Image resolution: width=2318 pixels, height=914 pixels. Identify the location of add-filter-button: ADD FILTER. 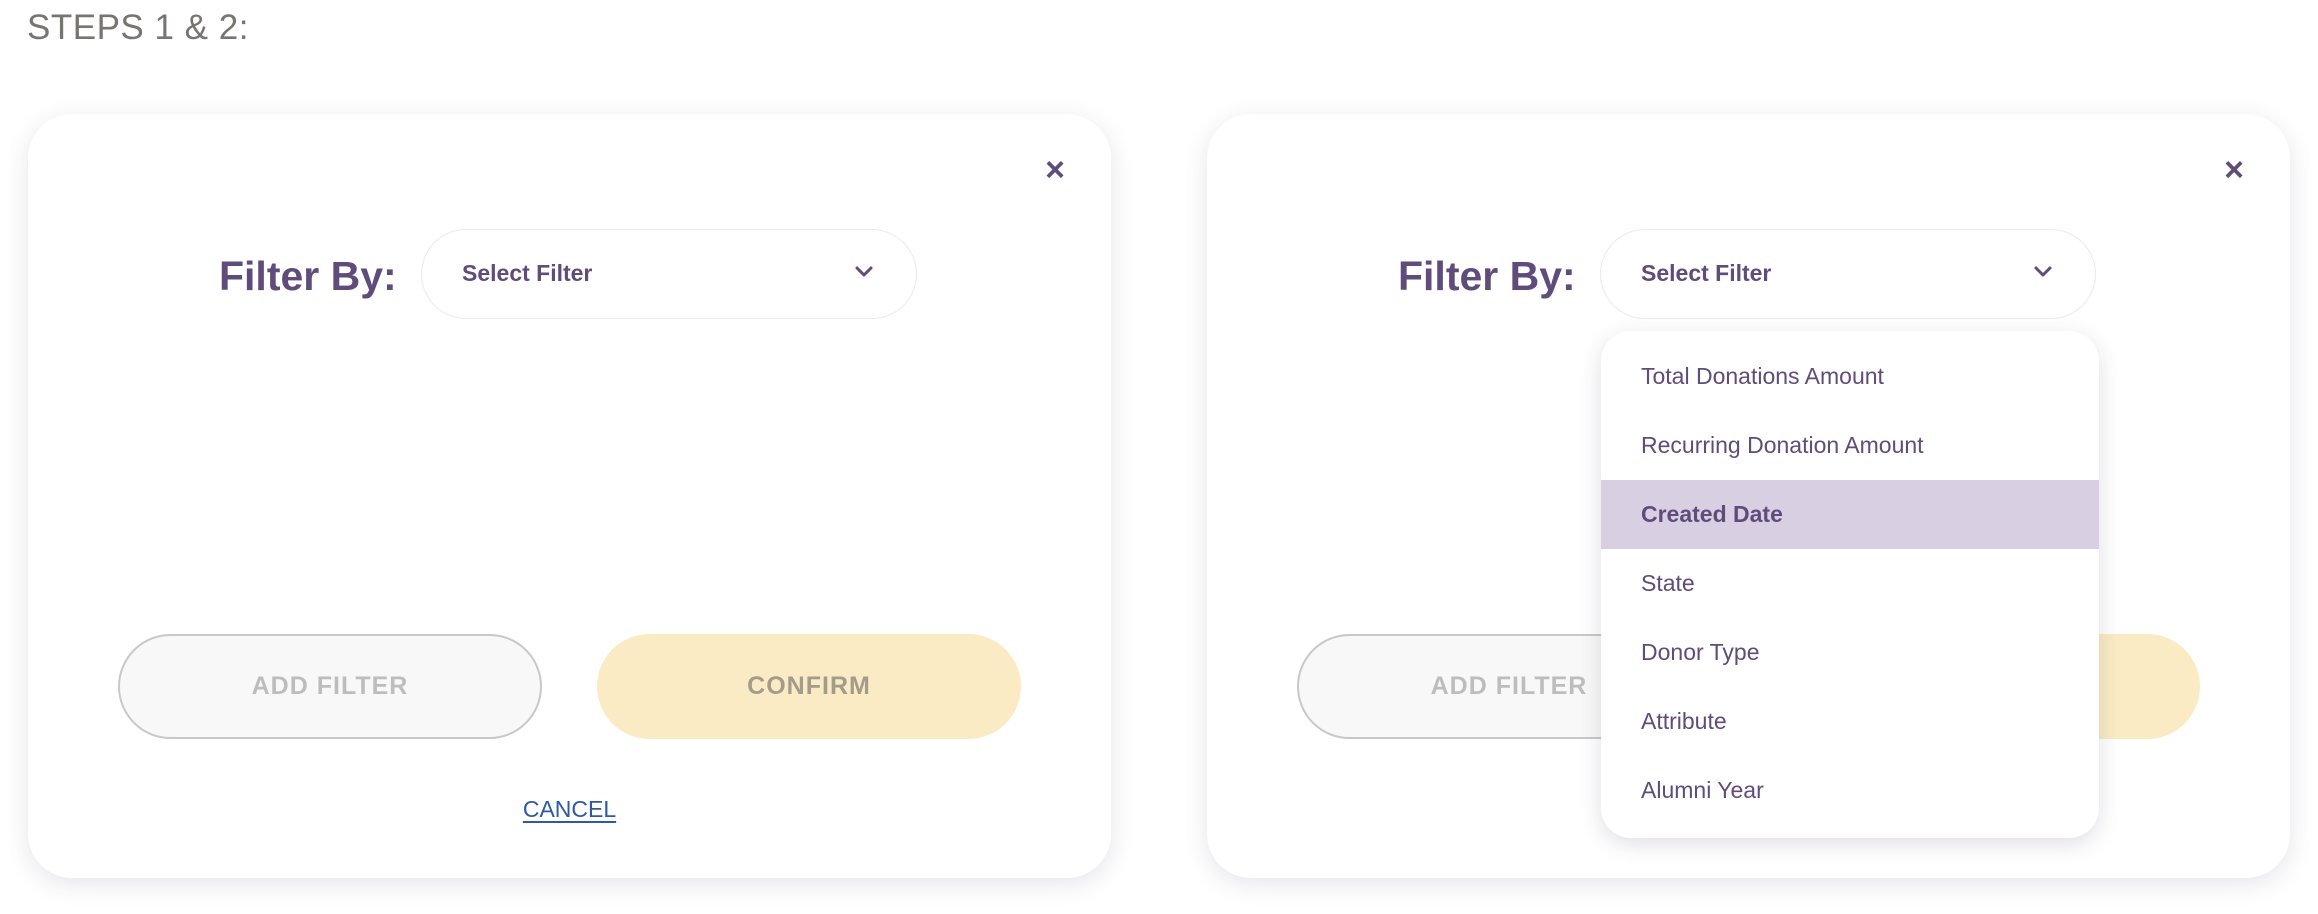
(330, 686).